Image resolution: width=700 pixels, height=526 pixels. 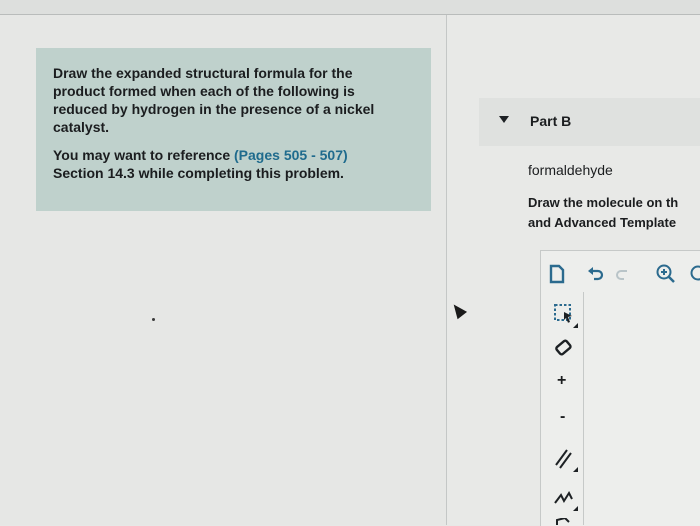 What do you see at coordinates (350, 7) in the screenshot?
I see `top-strip` at bounding box center [350, 7].